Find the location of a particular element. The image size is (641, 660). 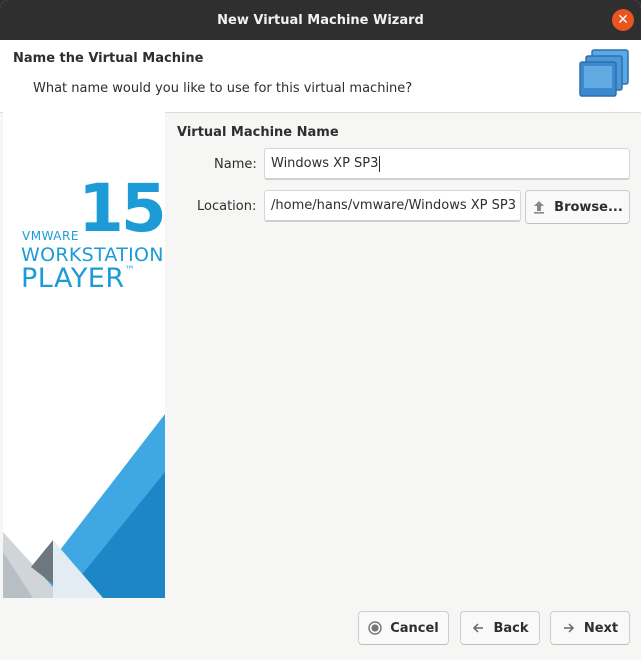

title-bar: New Virtual Machine Wizard ✕ is located at coordinates (320, 20).